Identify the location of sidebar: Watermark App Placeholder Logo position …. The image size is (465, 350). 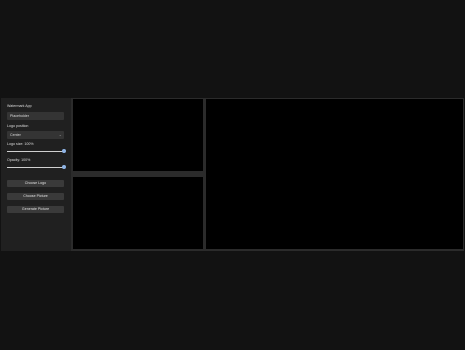
(36, 174).